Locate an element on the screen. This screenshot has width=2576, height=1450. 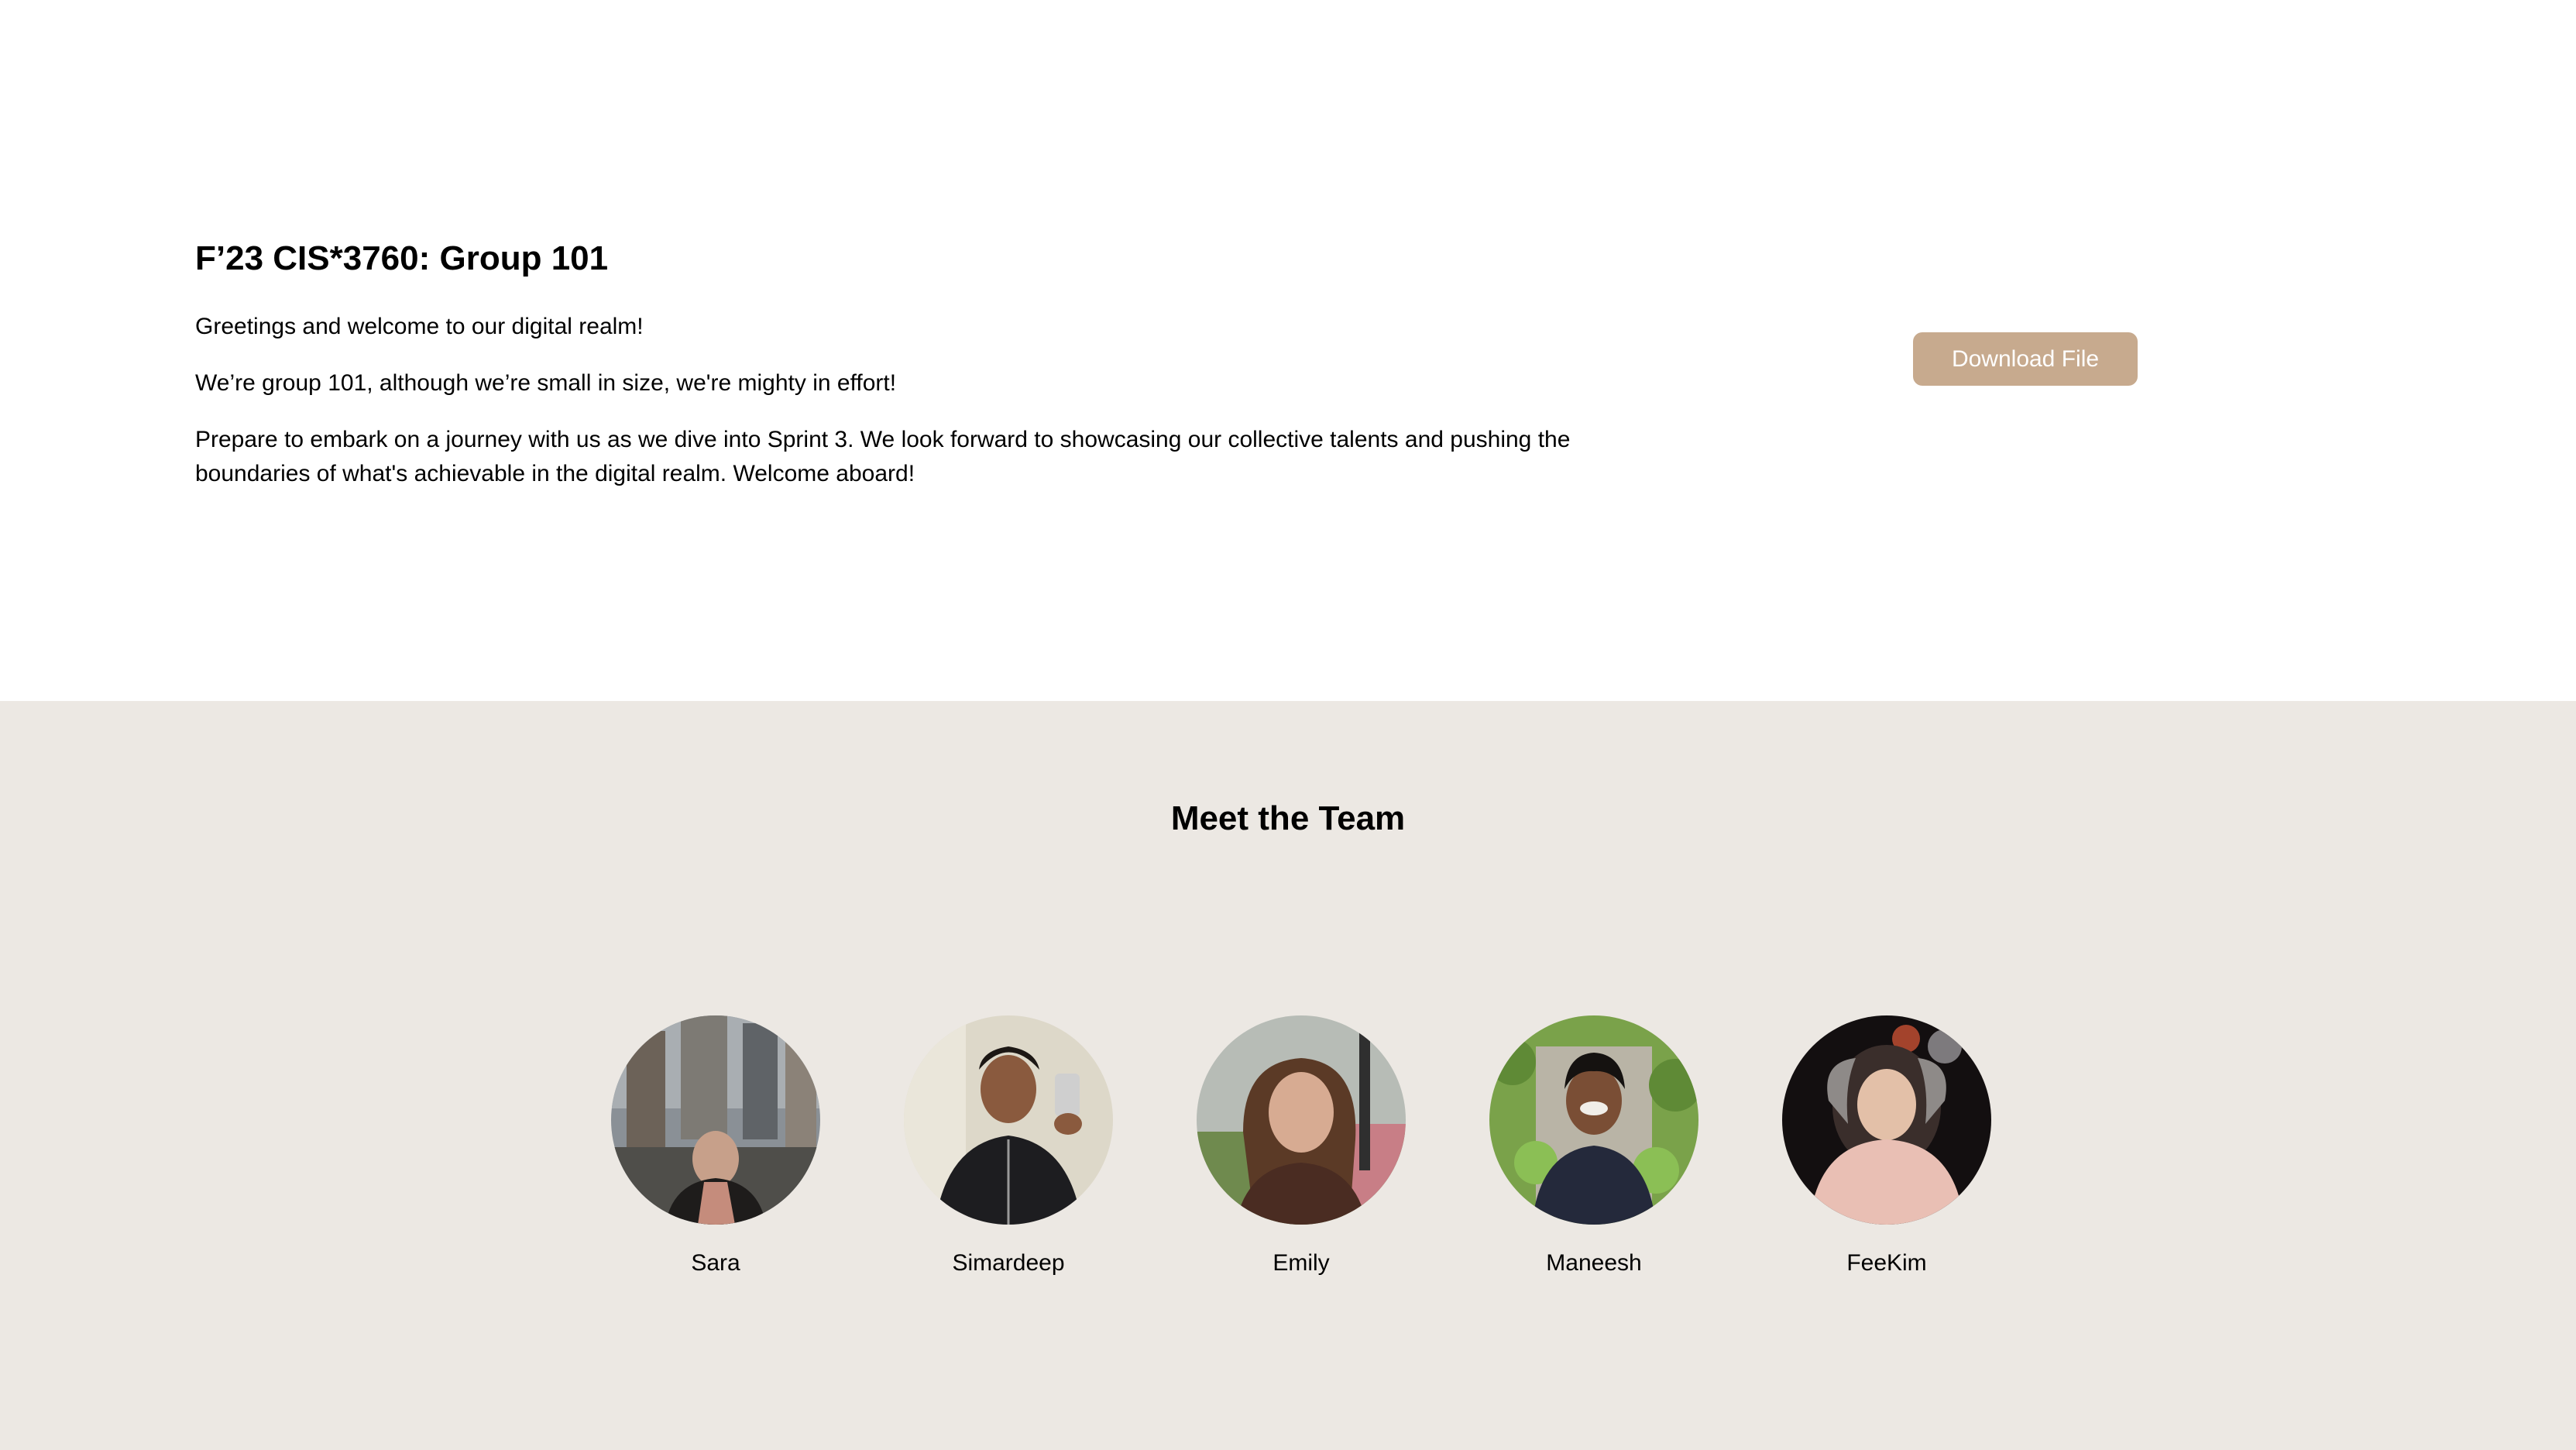
team-member-feekim: FeeKim is located at coordinates (1886, 1147).